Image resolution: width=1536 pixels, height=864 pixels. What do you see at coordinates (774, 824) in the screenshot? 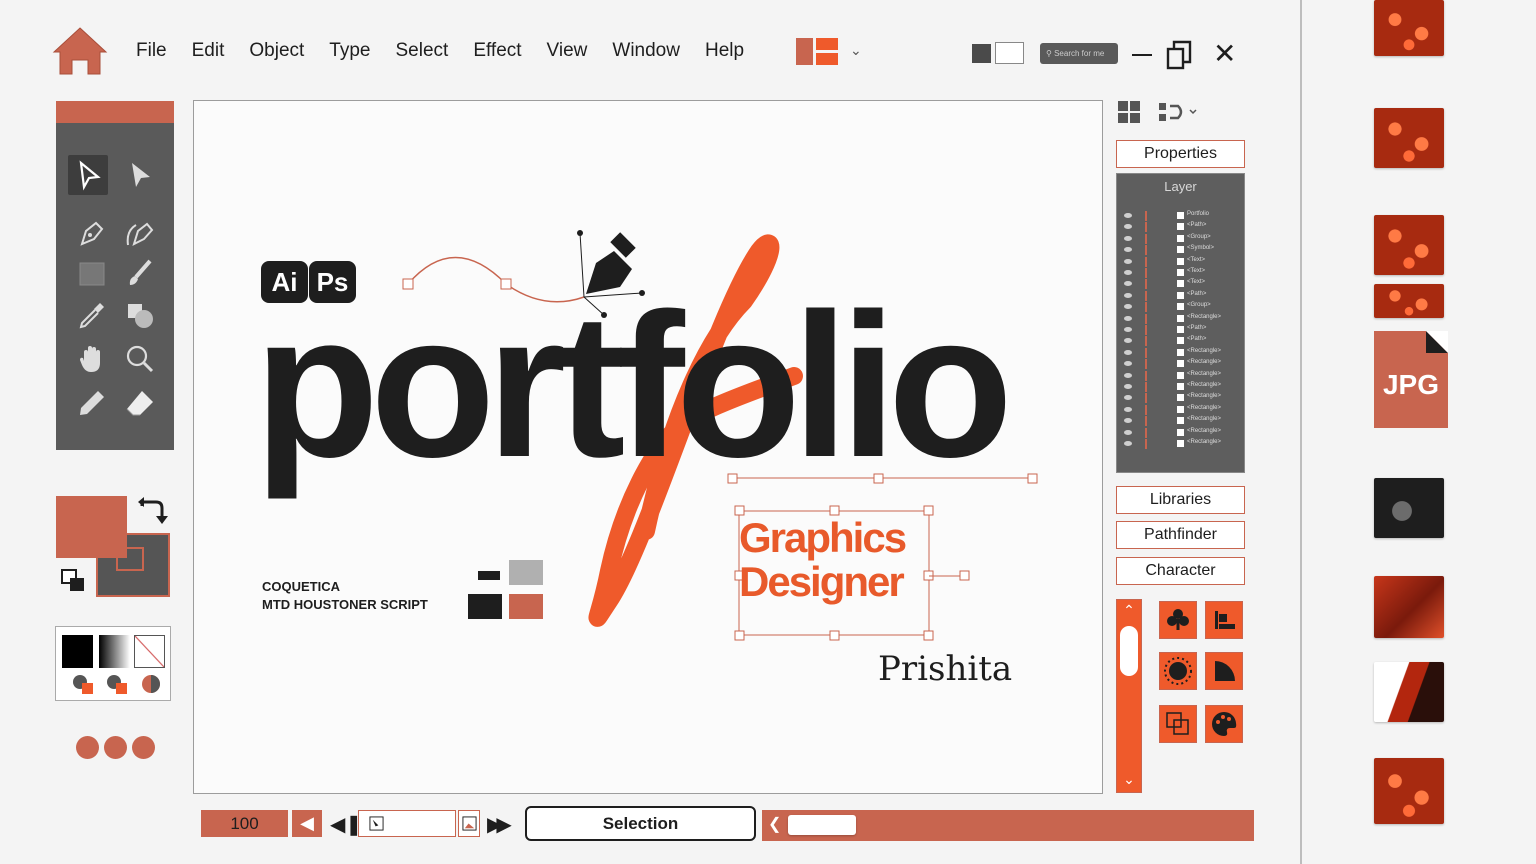
I see `chevron-left-icon: ❮` at bounding box center [774, 824].